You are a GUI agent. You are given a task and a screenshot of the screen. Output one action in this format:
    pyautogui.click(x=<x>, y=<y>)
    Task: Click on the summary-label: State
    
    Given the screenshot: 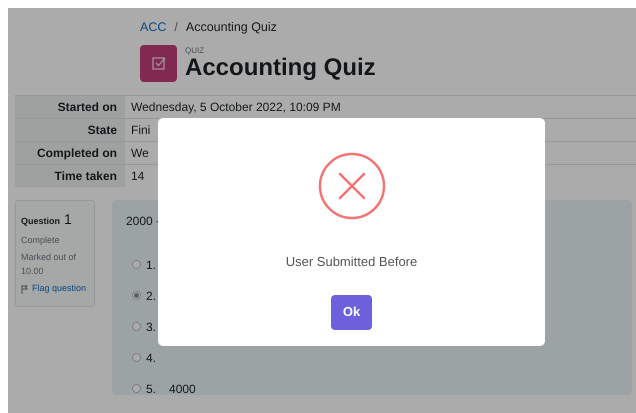 What is the action you would take?
    pyautogui.click(x=70, y=130)
    